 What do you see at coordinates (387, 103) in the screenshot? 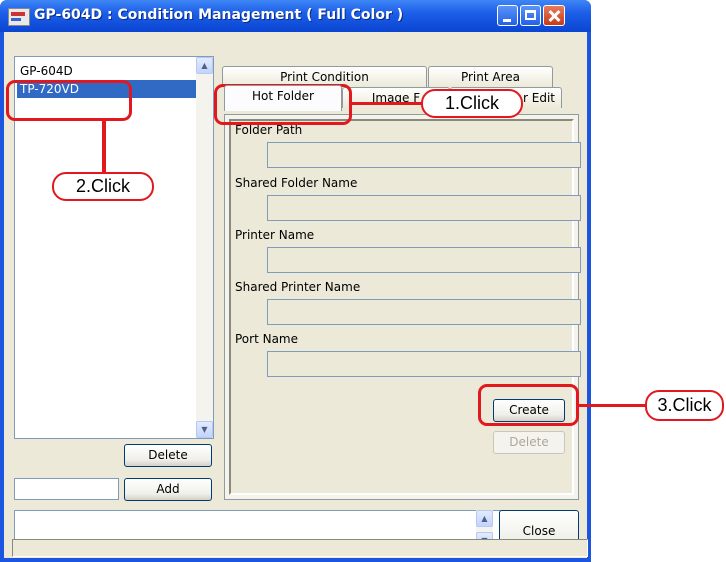
I see `callout-1-connector` at bounding box center [387, 103].